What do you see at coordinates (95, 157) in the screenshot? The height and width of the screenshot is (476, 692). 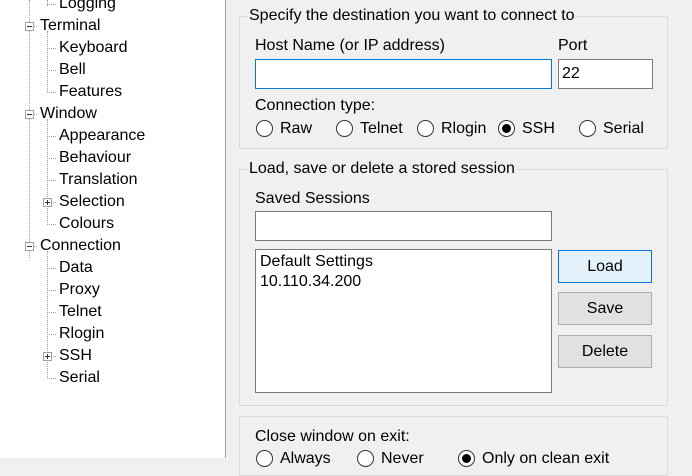 I see `tree-item-label: Behaviour` at bounding box center [95, 157].